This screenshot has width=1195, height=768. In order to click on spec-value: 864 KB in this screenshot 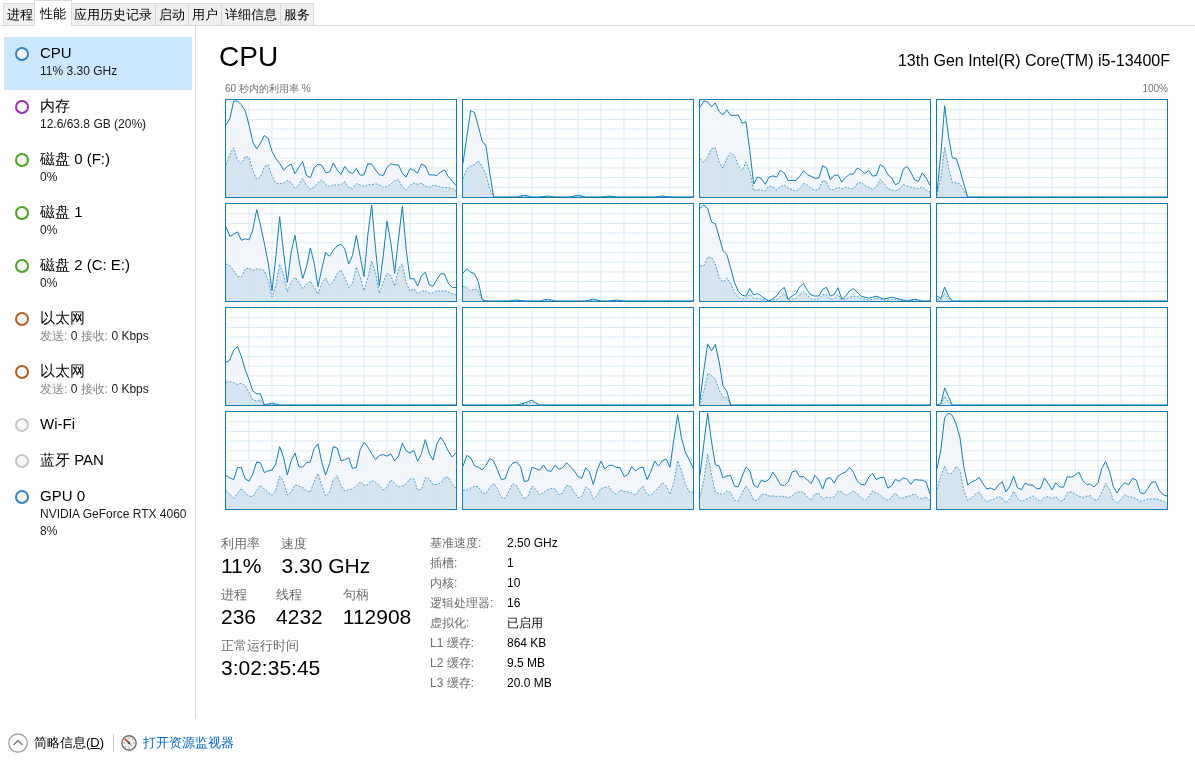, I will do `click(527, 643)`.